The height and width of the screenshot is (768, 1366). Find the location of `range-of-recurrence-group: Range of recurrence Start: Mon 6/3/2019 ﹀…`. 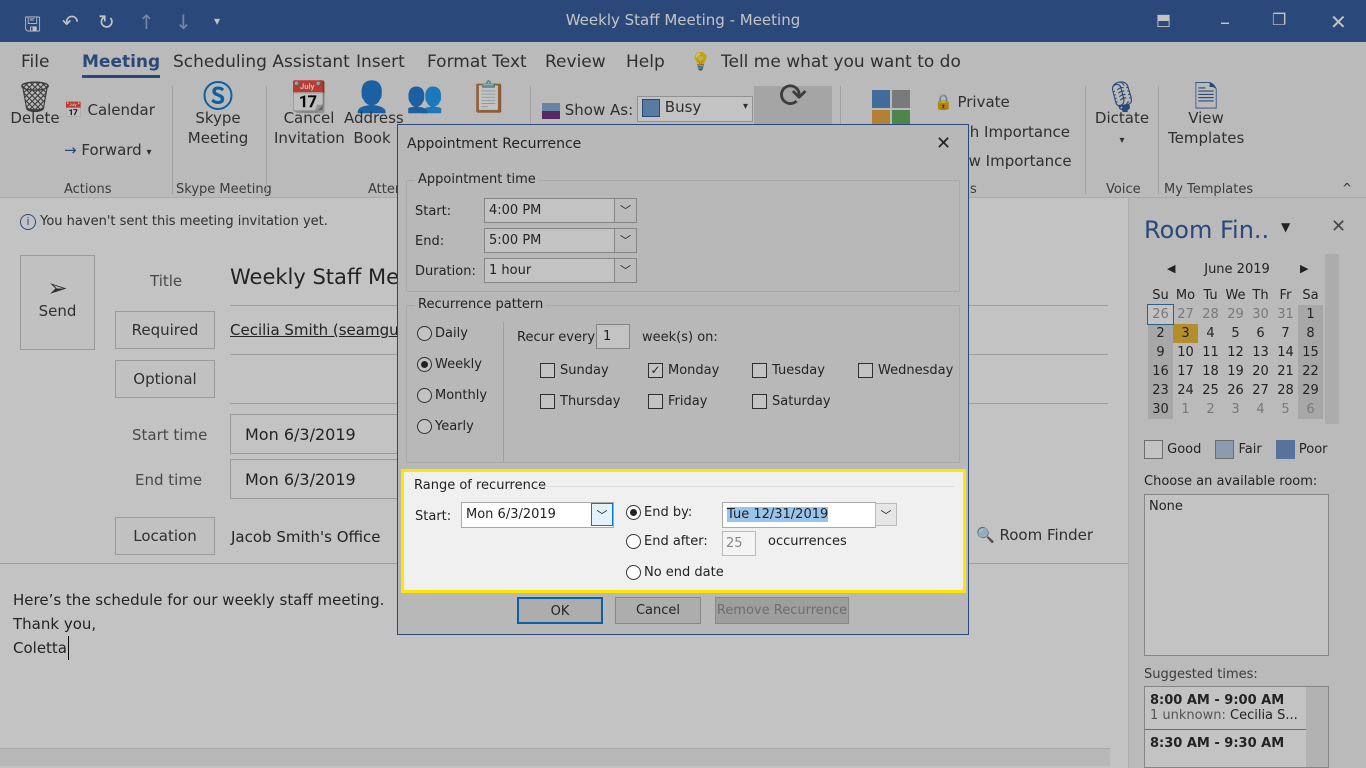

range-of-recurrence-group: Range of recurrence Start: Mon 6/3/2019 ﹀… is located at coordinates (683, 531).